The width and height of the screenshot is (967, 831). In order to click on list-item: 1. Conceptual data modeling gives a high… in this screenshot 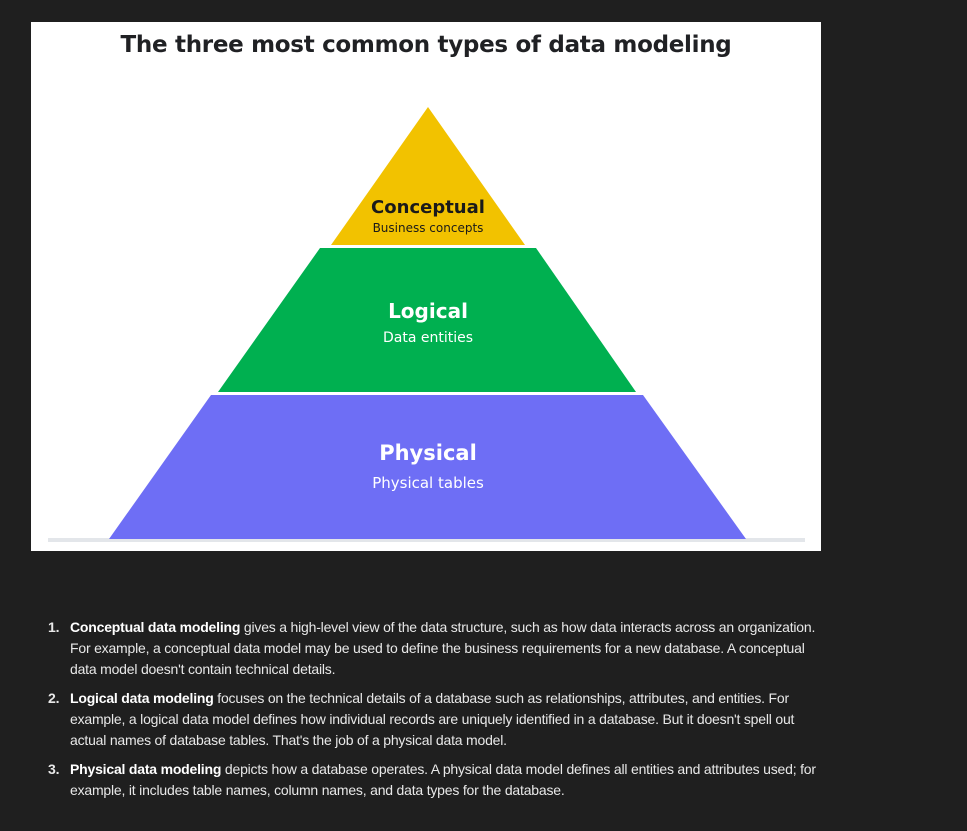, I will do `click(438, 648)`.